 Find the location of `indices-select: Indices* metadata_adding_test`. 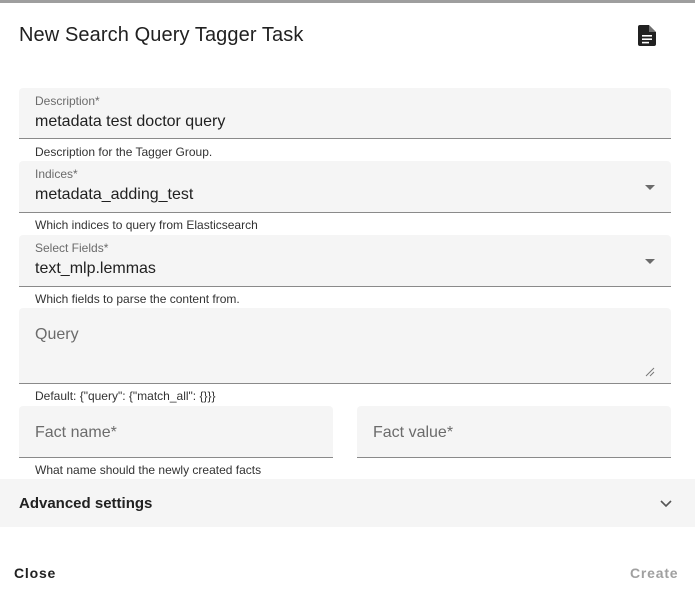

indices-select: Indices* metadata_adding_test is located at coordinates (345, 187).